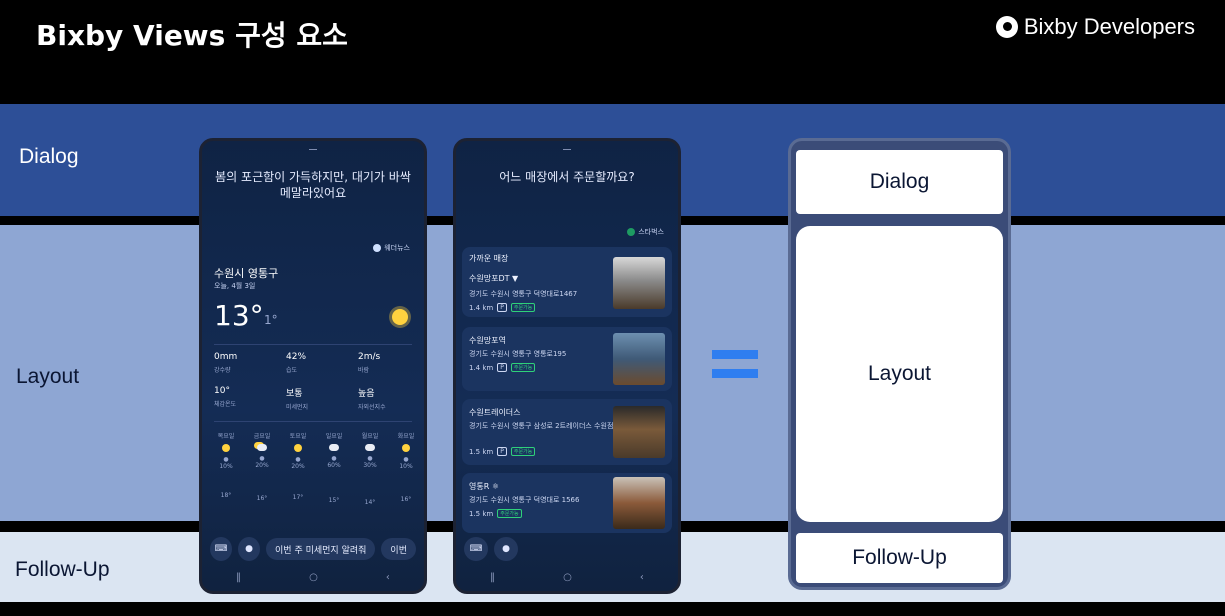  Describe the element at coordinates (495, 412) in the screenshot. I see `store-name: 수원트레이더스` at that location.